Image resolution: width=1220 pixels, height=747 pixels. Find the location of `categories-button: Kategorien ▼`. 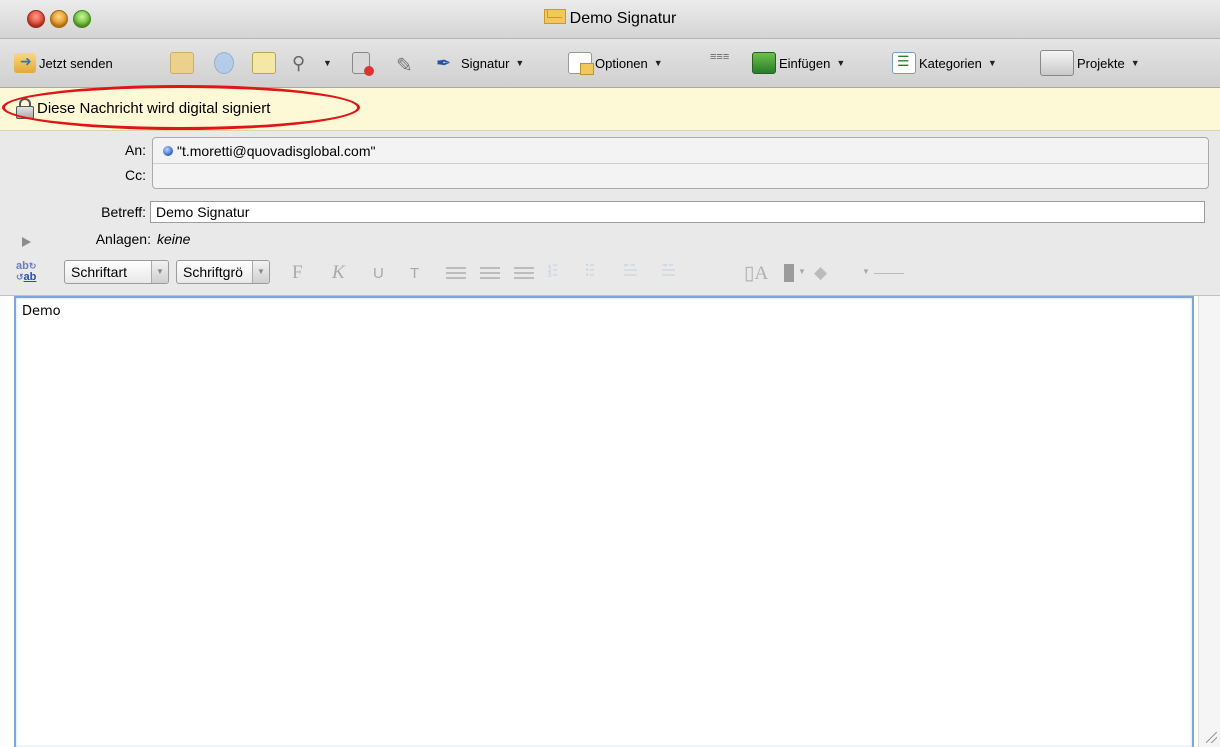

categories-button: Kategorien ▼ is located at coordinates (944, 63).